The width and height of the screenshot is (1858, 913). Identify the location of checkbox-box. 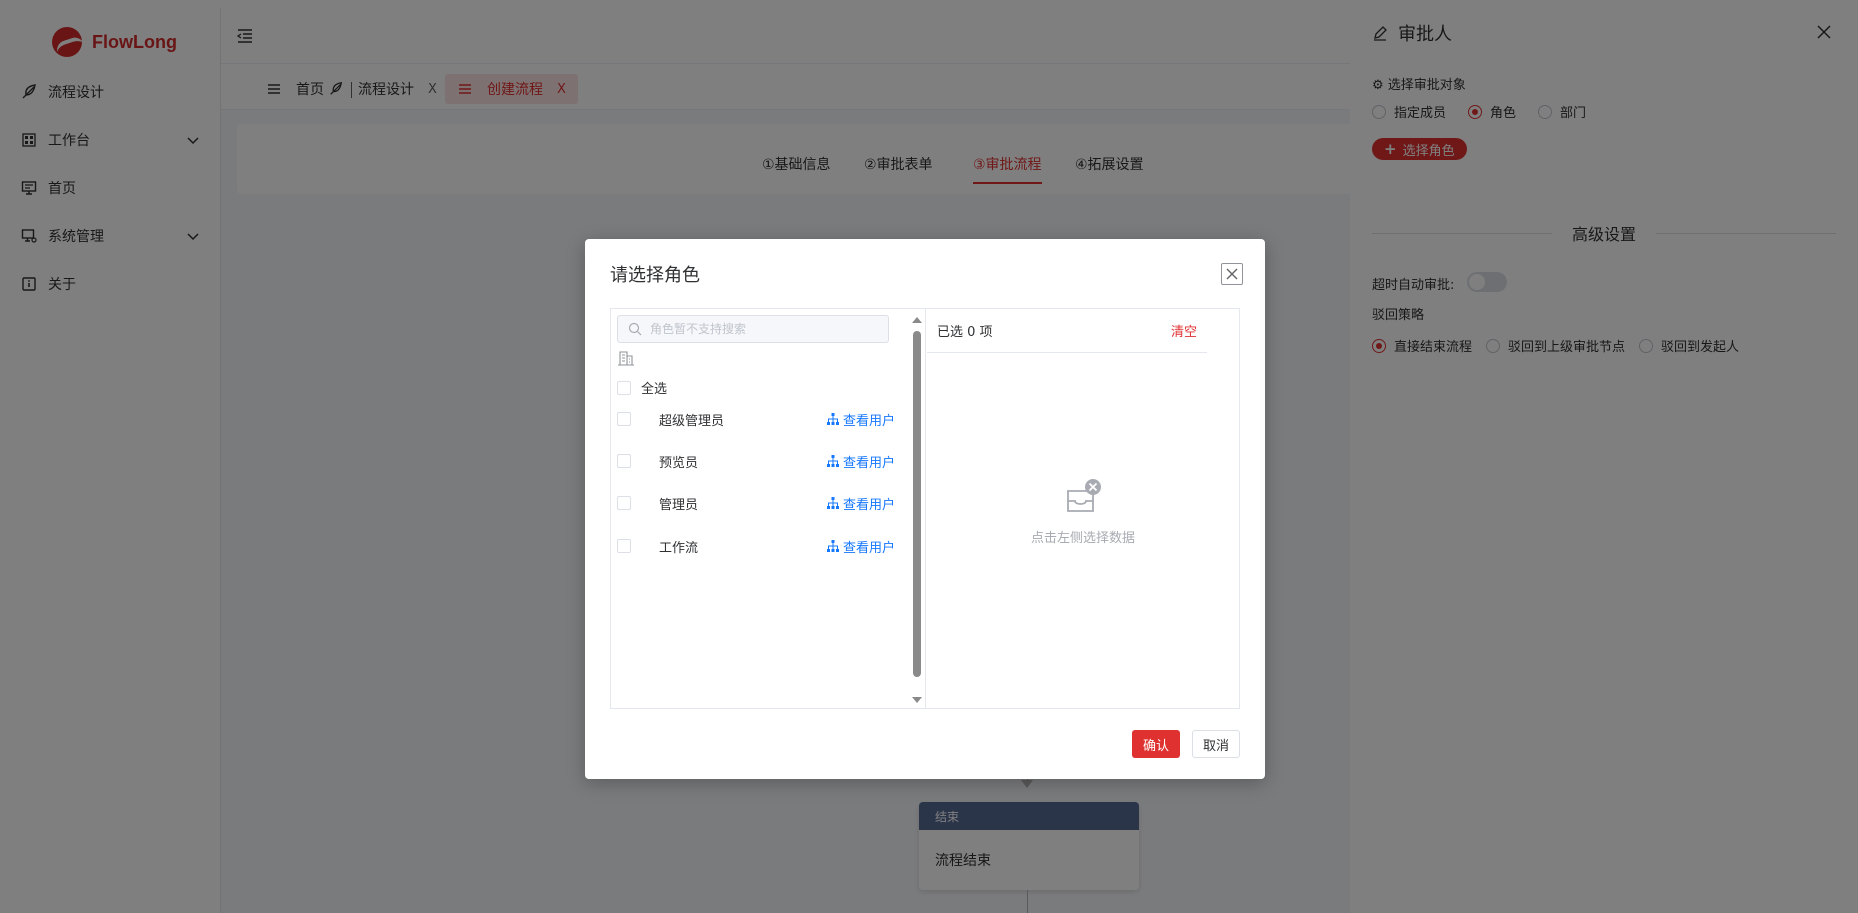
(624, 387).